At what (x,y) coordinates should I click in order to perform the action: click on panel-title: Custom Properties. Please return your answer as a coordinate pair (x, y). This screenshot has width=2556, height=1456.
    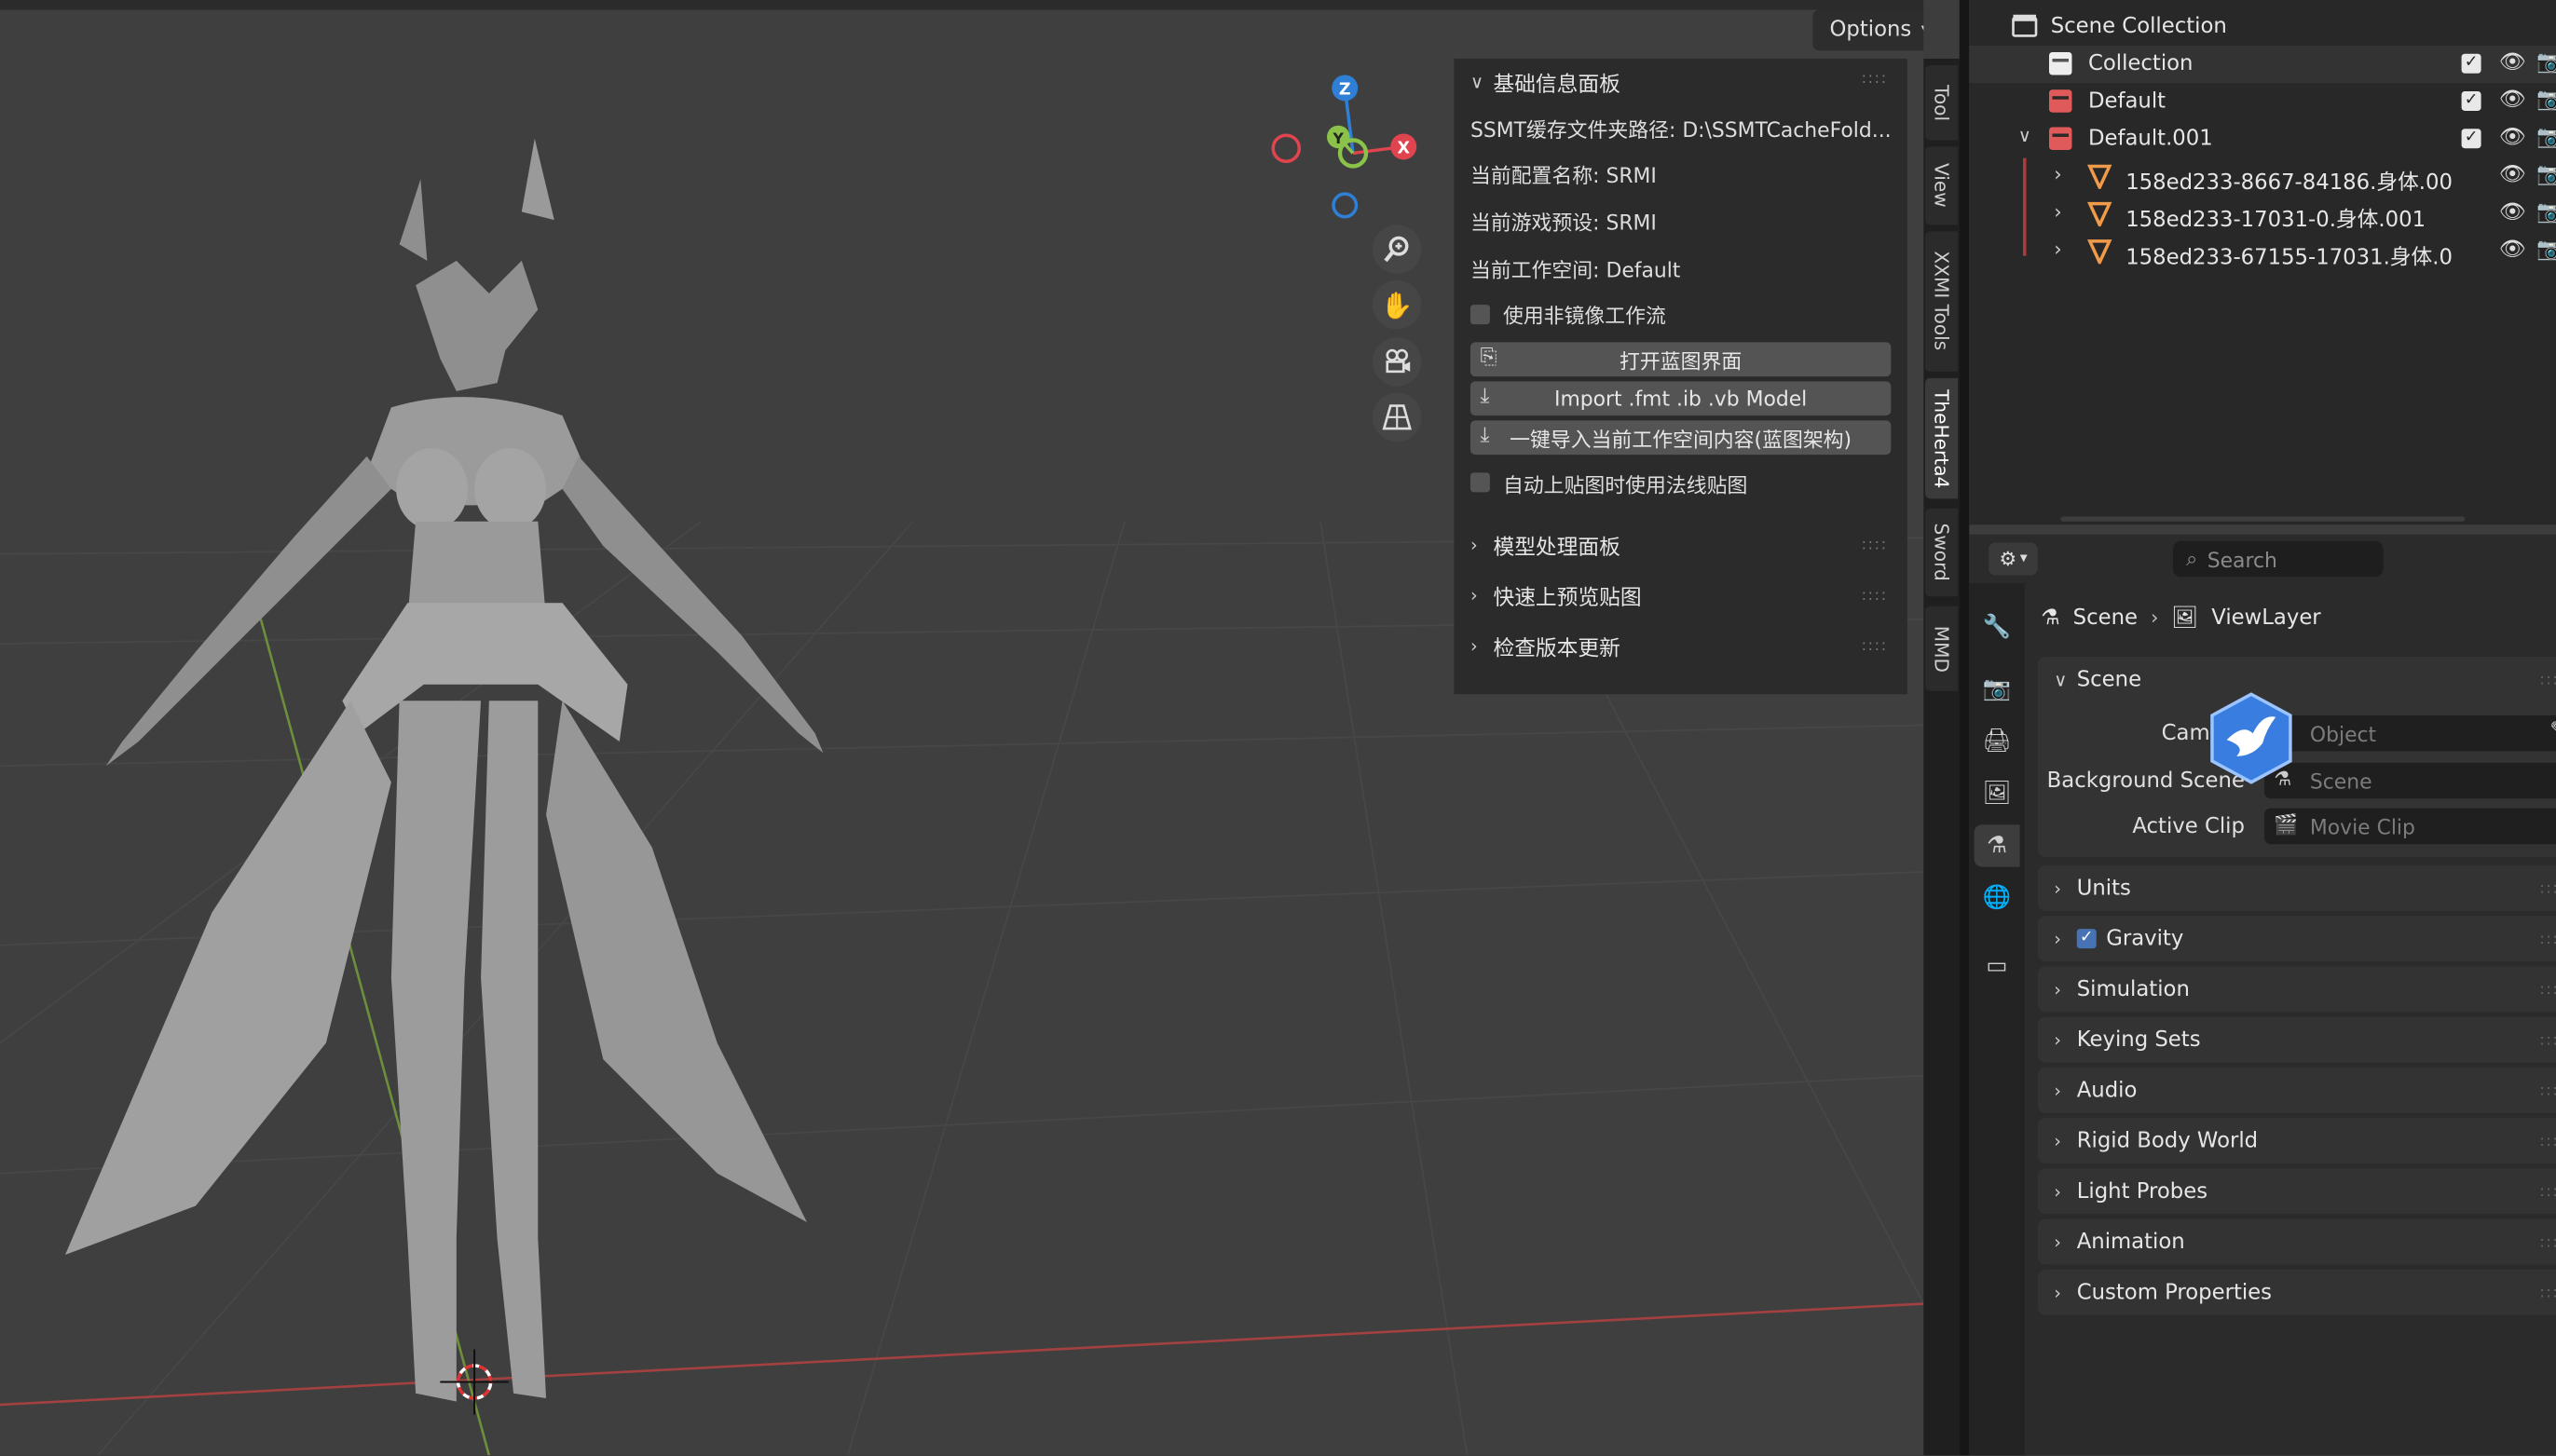
    Looking at the image, I should click on (2174, 1292).